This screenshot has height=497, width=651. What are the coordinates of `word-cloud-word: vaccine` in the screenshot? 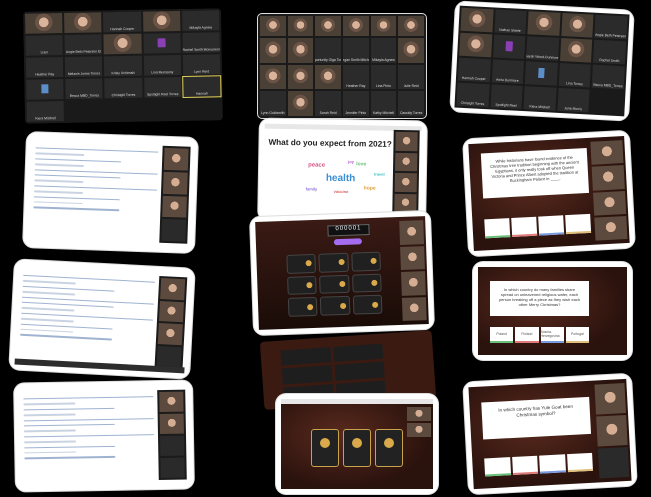 It's located at (341, 191).